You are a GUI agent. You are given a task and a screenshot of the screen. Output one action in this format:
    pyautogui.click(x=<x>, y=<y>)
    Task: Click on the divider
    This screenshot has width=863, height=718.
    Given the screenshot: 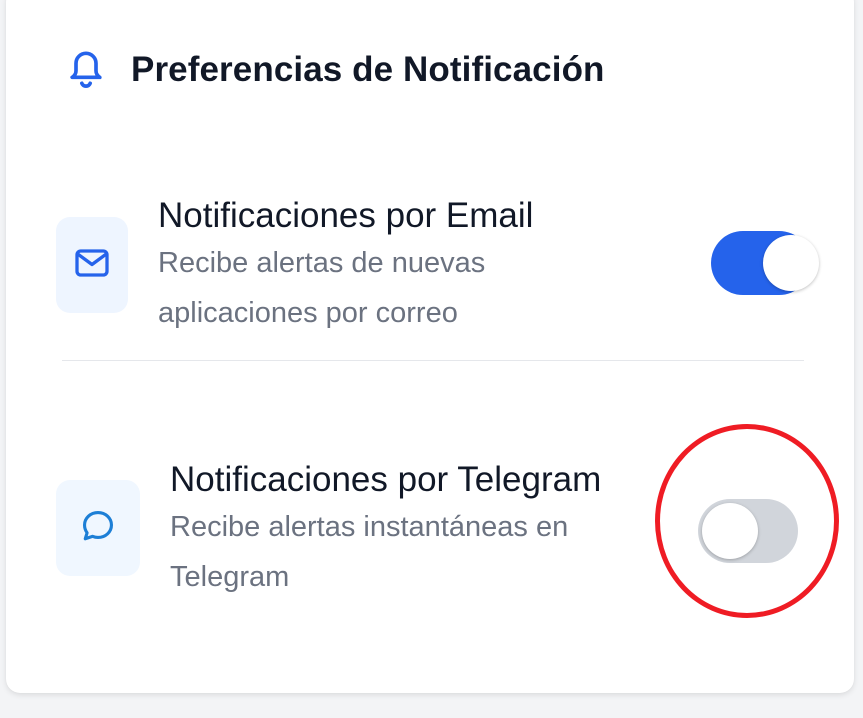 What is the action you would take?
    pyautogui.click(x=433, y=360)
    